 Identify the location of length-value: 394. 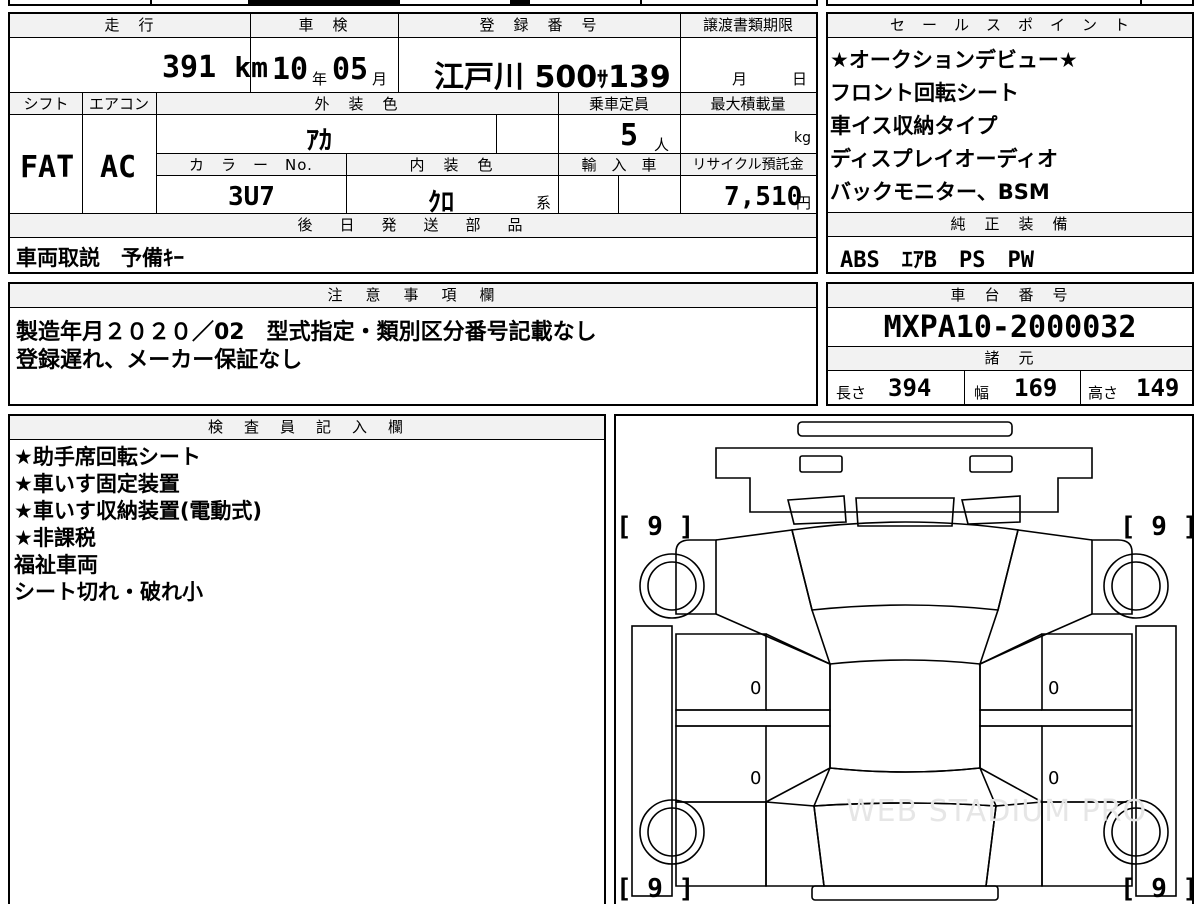
(910, 388).